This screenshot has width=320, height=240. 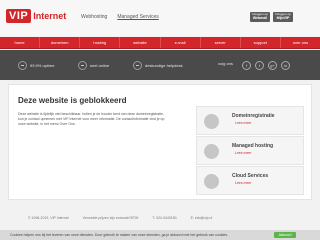 I want to click on topnav-webhosting: Webhosting, so click(x=94, y=17).